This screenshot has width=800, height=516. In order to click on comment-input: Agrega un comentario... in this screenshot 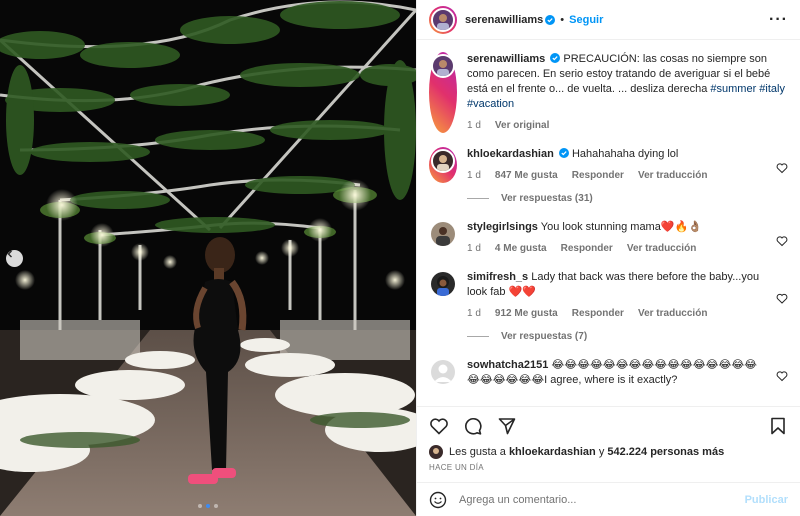, I will do `click(596, 500)`.